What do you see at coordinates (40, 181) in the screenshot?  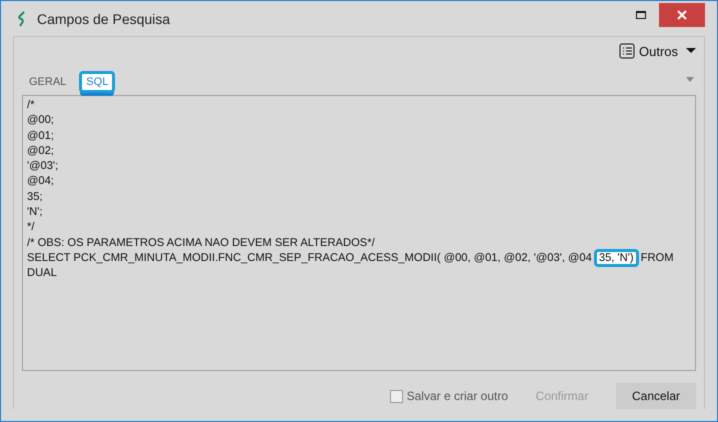 I see `code-line: @04;` at bounding box center [40, 181].